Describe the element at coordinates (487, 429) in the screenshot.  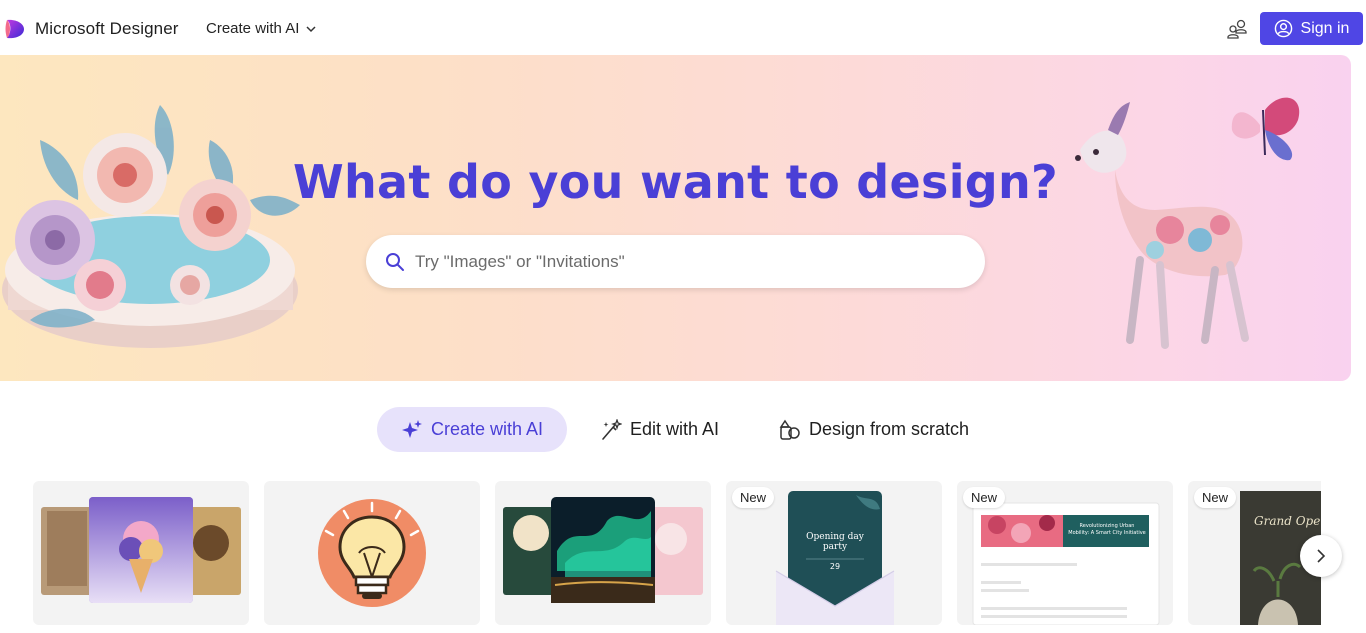
I see `tab-create-with-ai-label: Create with AI` at that location.